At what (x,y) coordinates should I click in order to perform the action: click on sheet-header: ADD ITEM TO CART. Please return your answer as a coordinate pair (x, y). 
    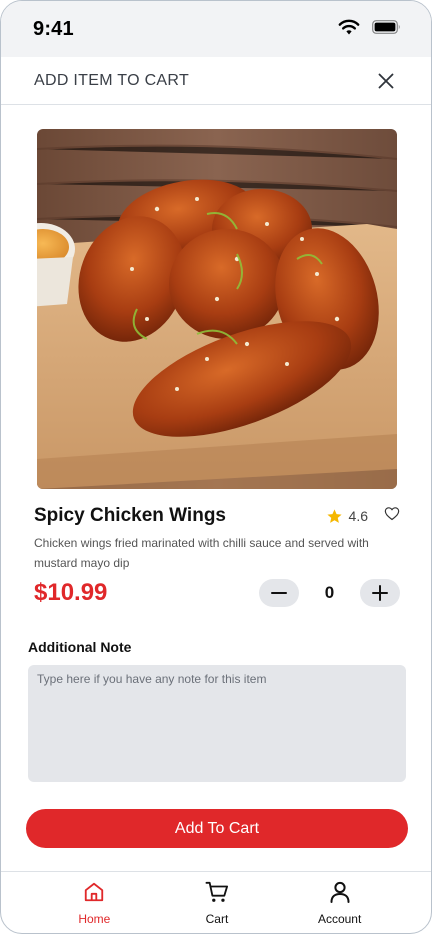
    Looking at the image, I should click on (216, 81).